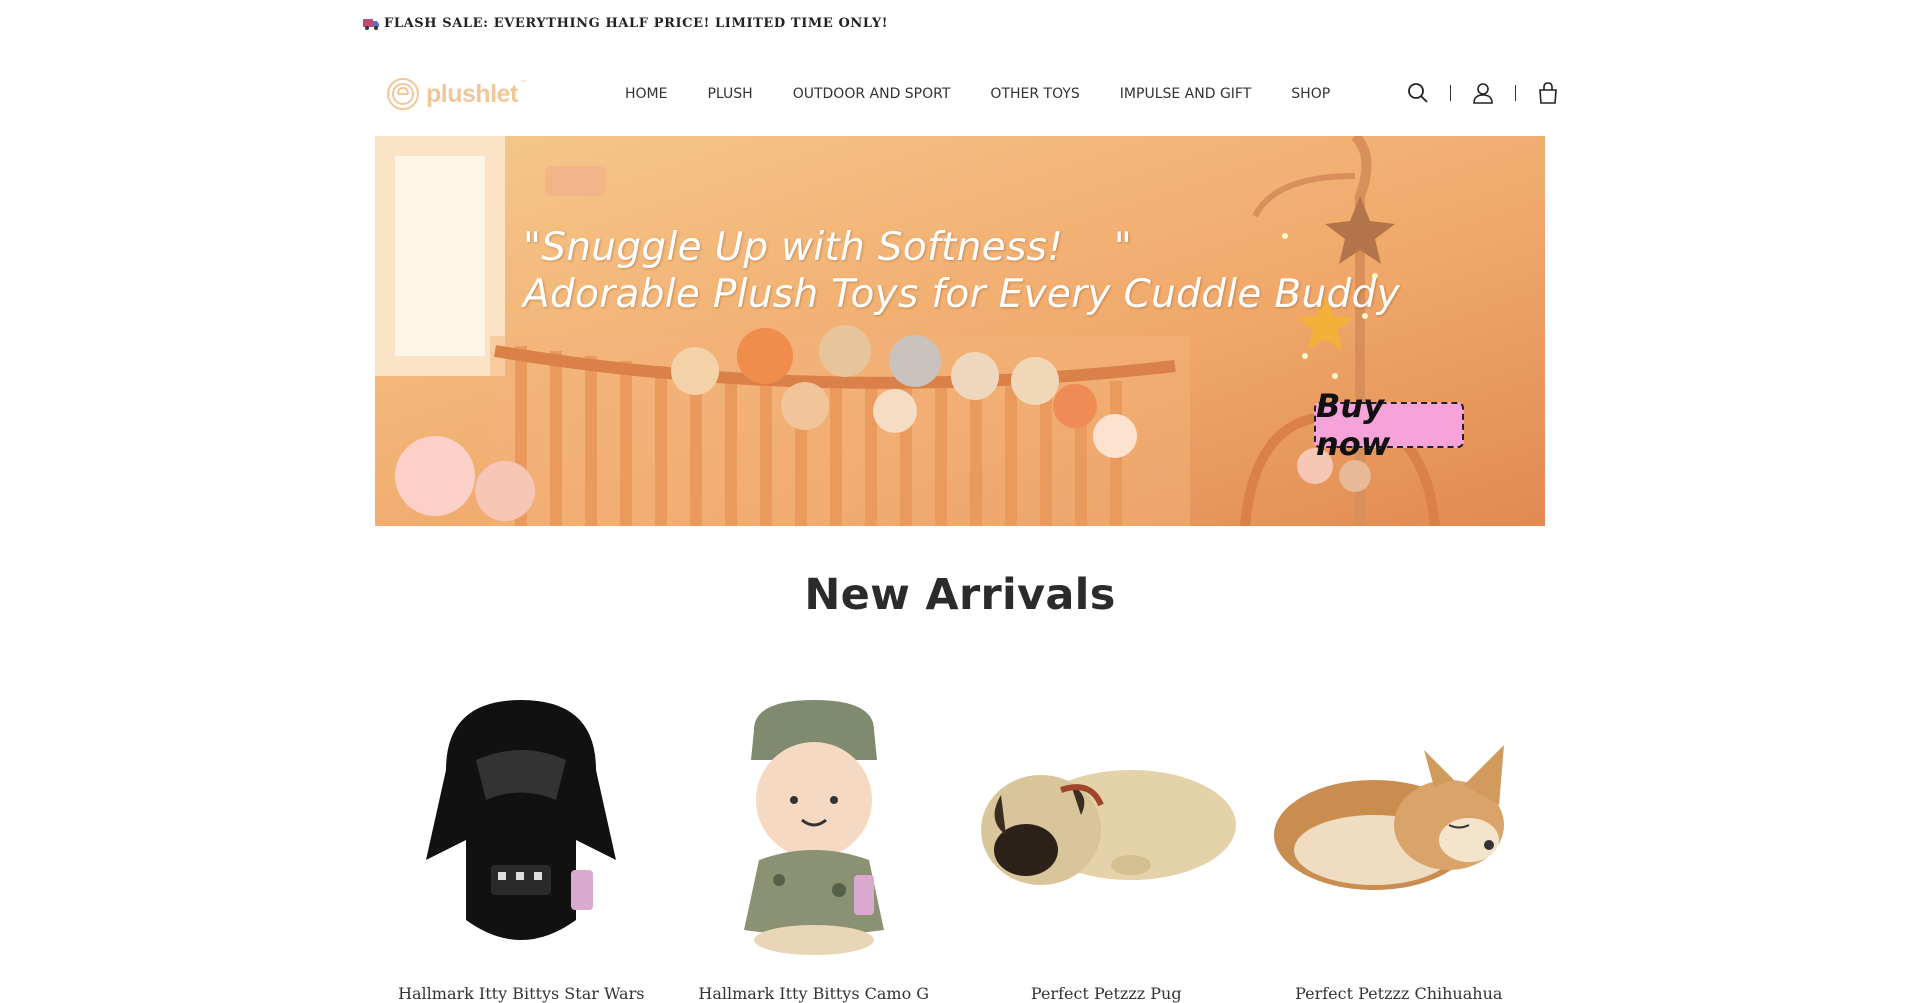 The image size is (1920, 1003). I want to click on account-icon, so click(1483, 93).